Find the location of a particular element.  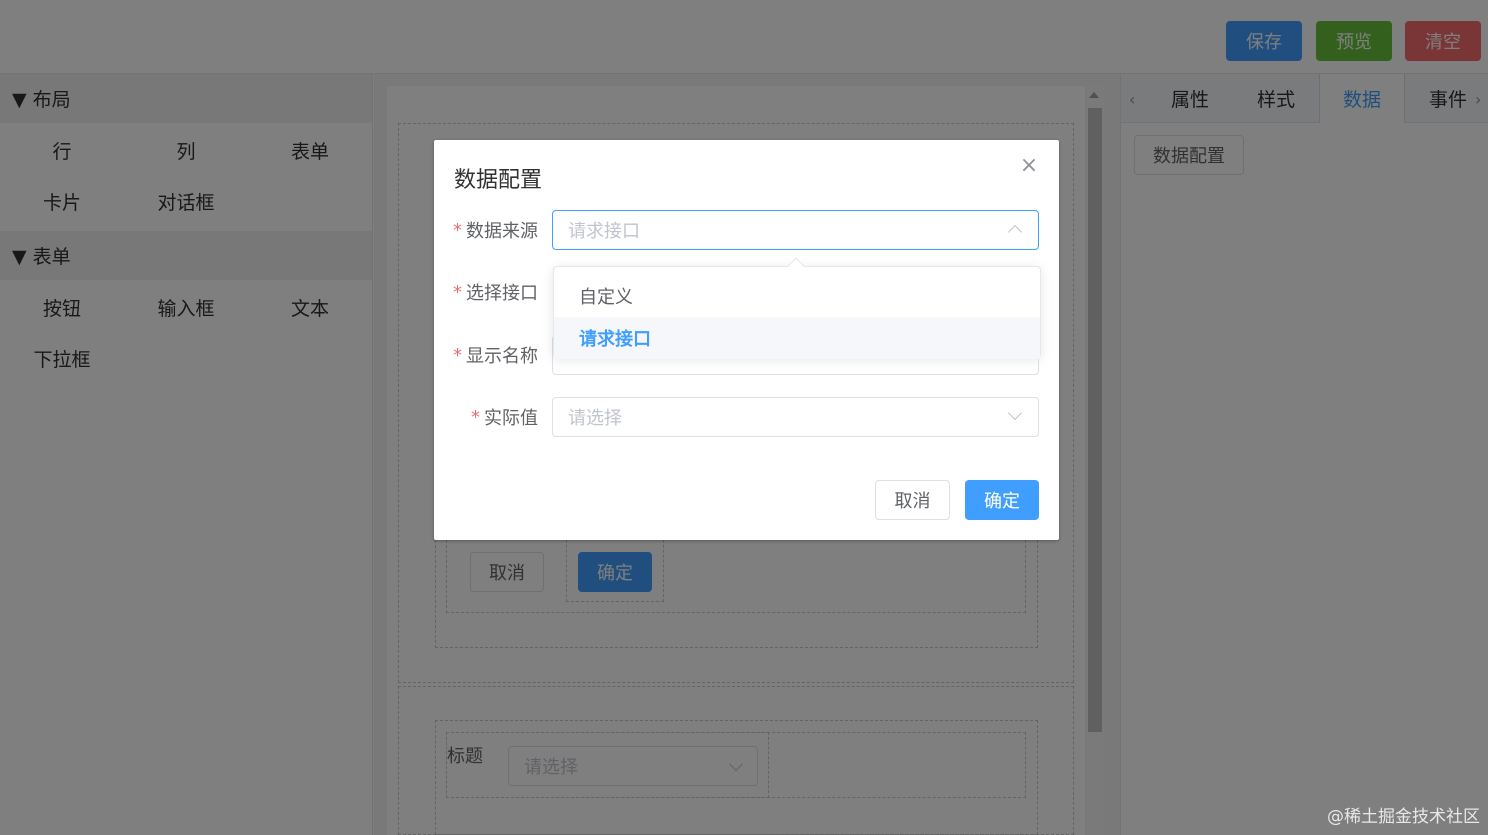

source-label: * 数据来源 is located at coordinates (495, 230).